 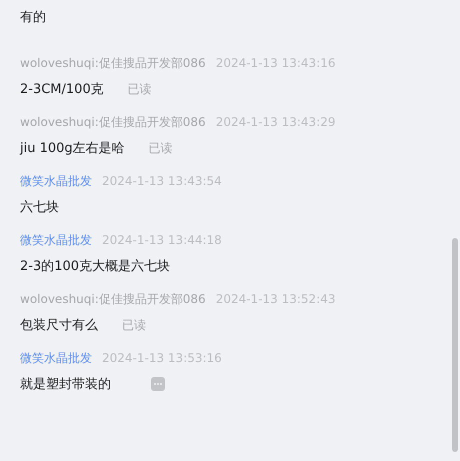 What do you see at coordinates (455, 345) in the screenshot?
I see `scrollbar-thumb` at bounding box center [455, 345].